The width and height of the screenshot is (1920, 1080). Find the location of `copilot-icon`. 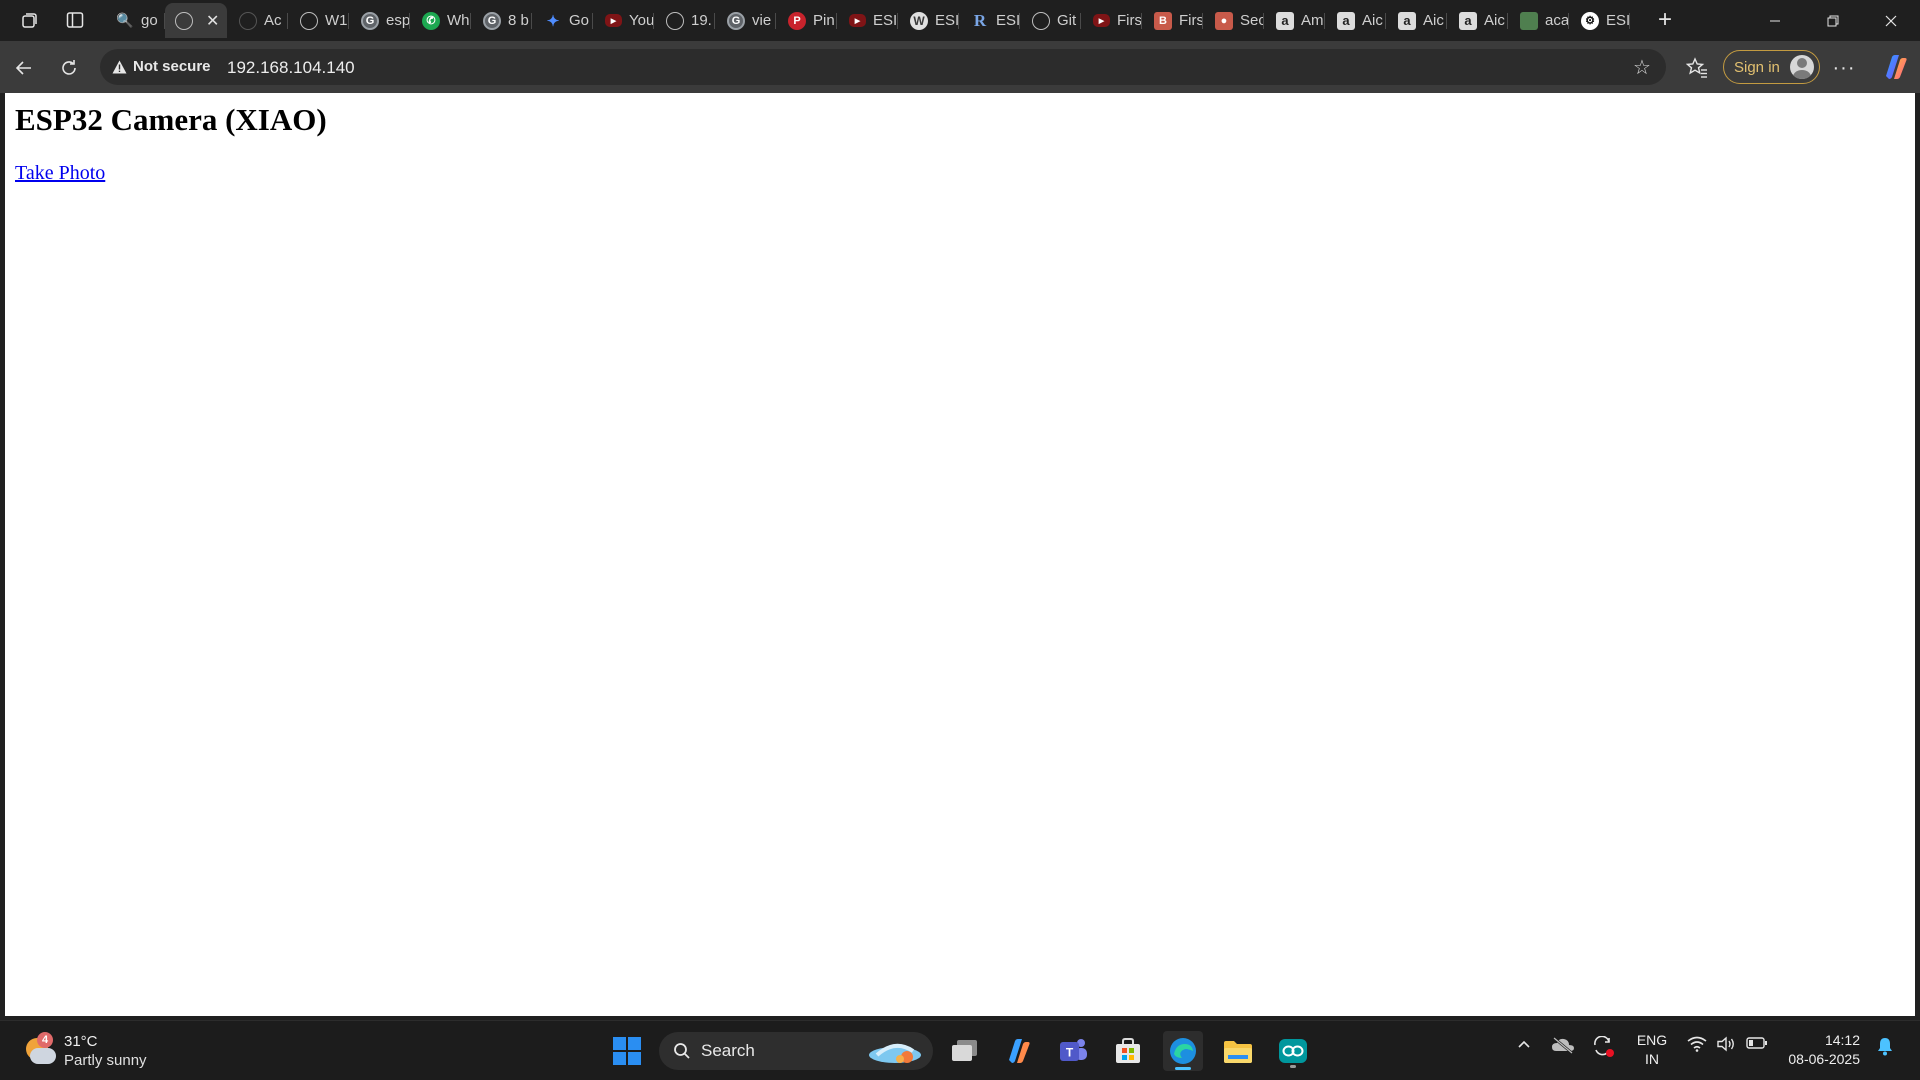

copilot-icon is located at coordinates (1895, 67).